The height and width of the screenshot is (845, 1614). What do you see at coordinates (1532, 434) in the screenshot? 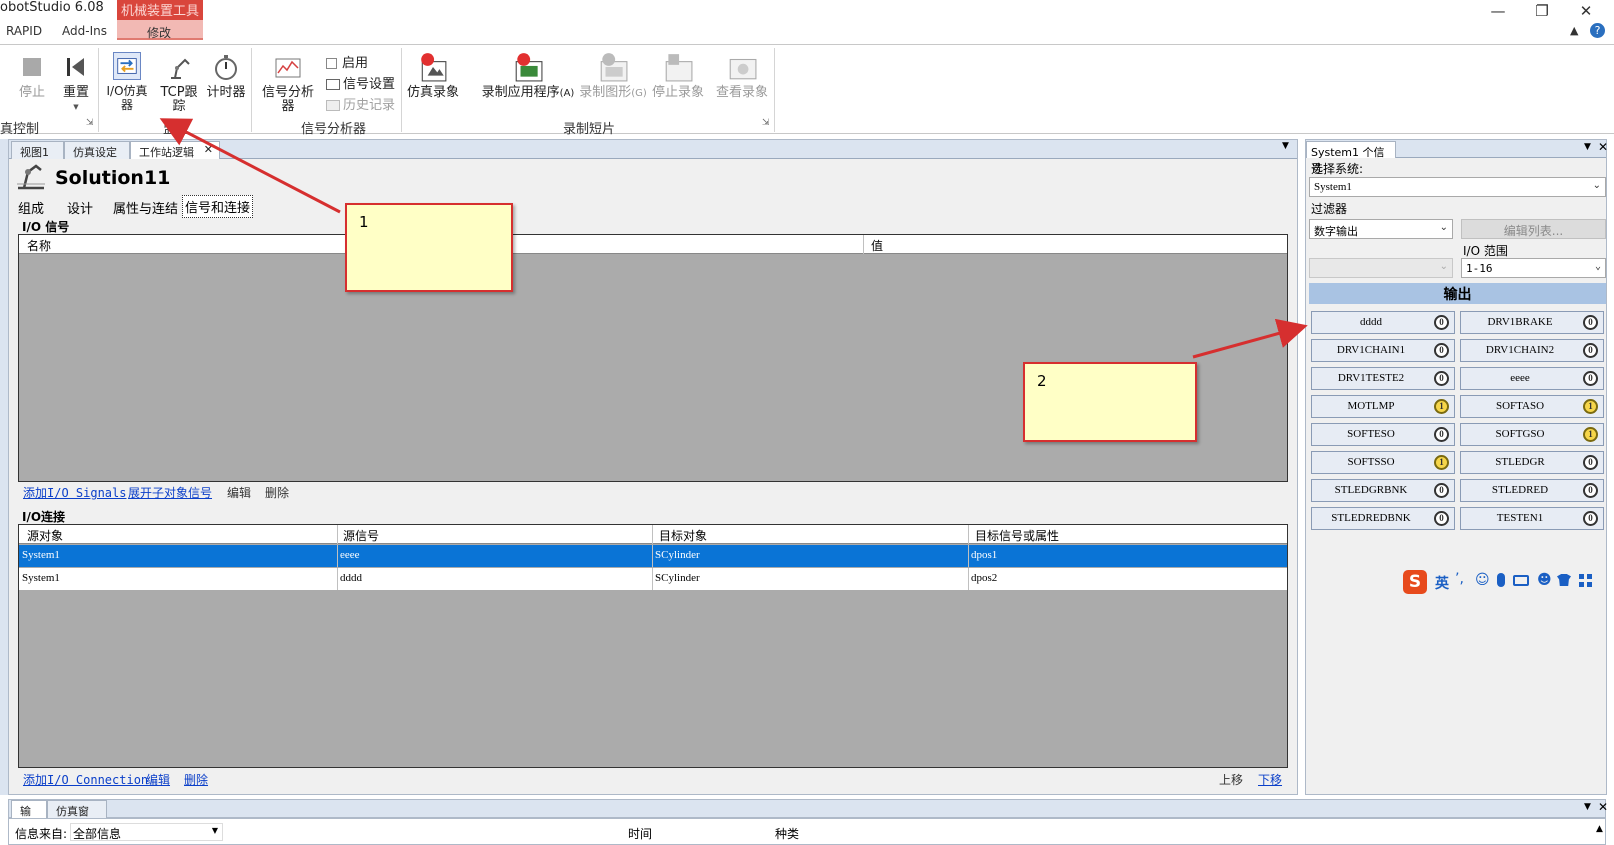
I see `signal-button: SOFTGSO 1` at bounding box center [1532, 434].